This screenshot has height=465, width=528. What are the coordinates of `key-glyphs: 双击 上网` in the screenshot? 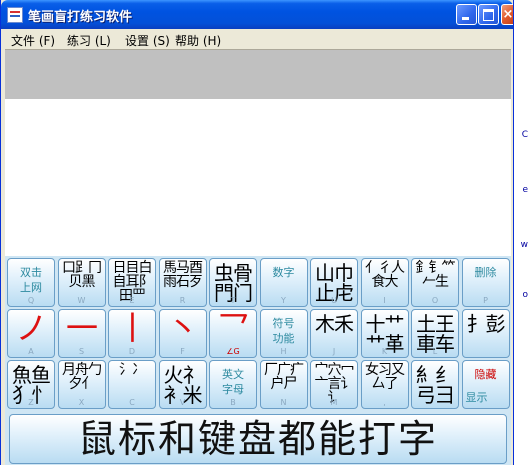 It's located at (31, 280).